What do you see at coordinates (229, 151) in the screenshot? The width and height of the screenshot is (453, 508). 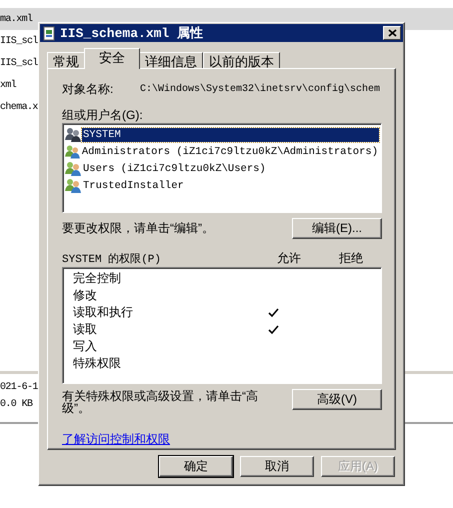 I see `user-item: Administrators (iZ1ci7c9ltzu0kZ\Administrators)` at bounding box center [229, 151].